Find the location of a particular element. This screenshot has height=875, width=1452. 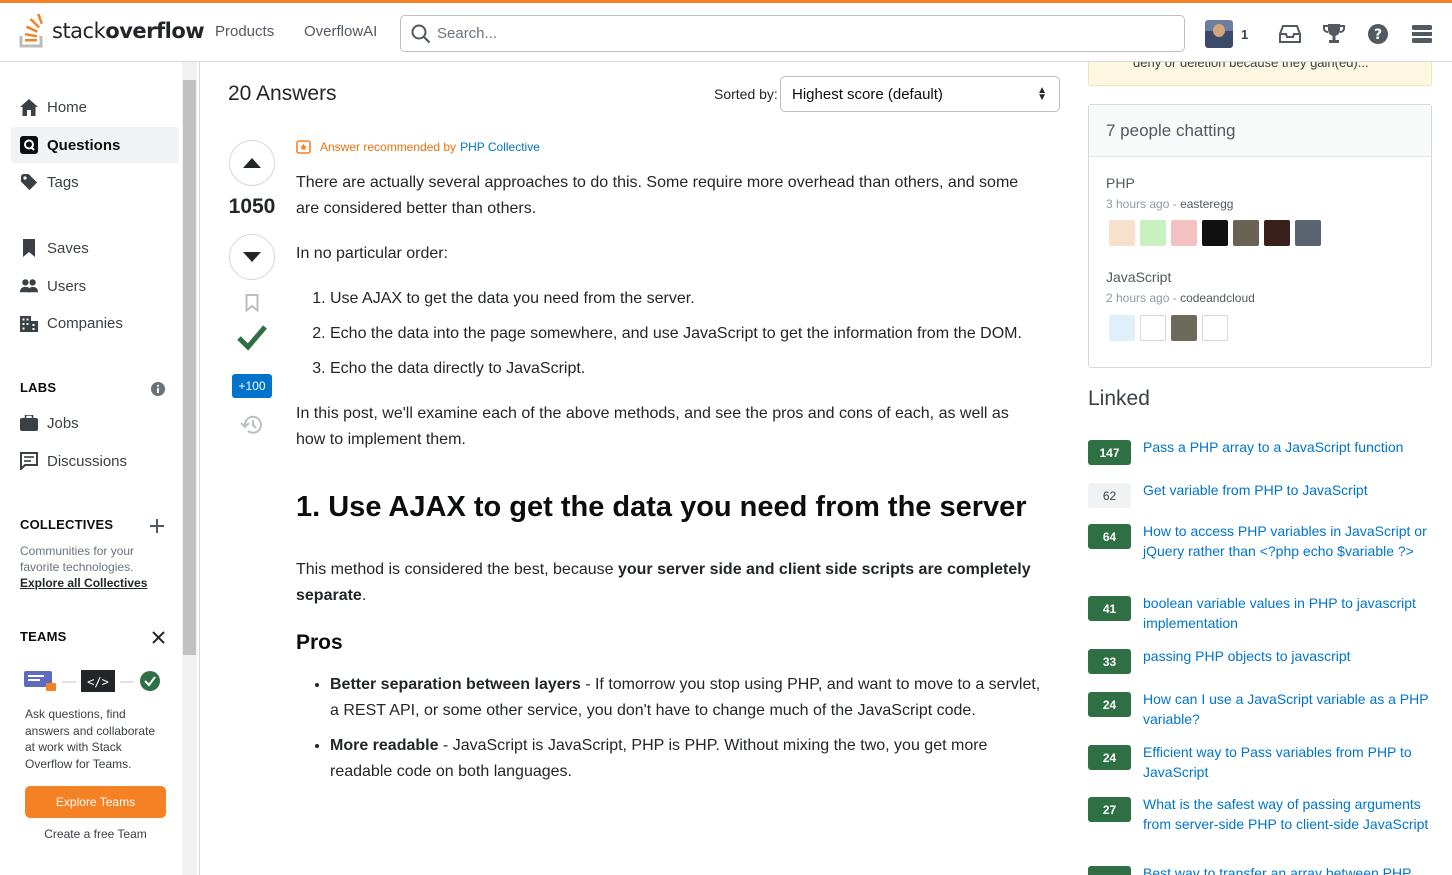

discussions-icon is located at coordinates (29, 461).